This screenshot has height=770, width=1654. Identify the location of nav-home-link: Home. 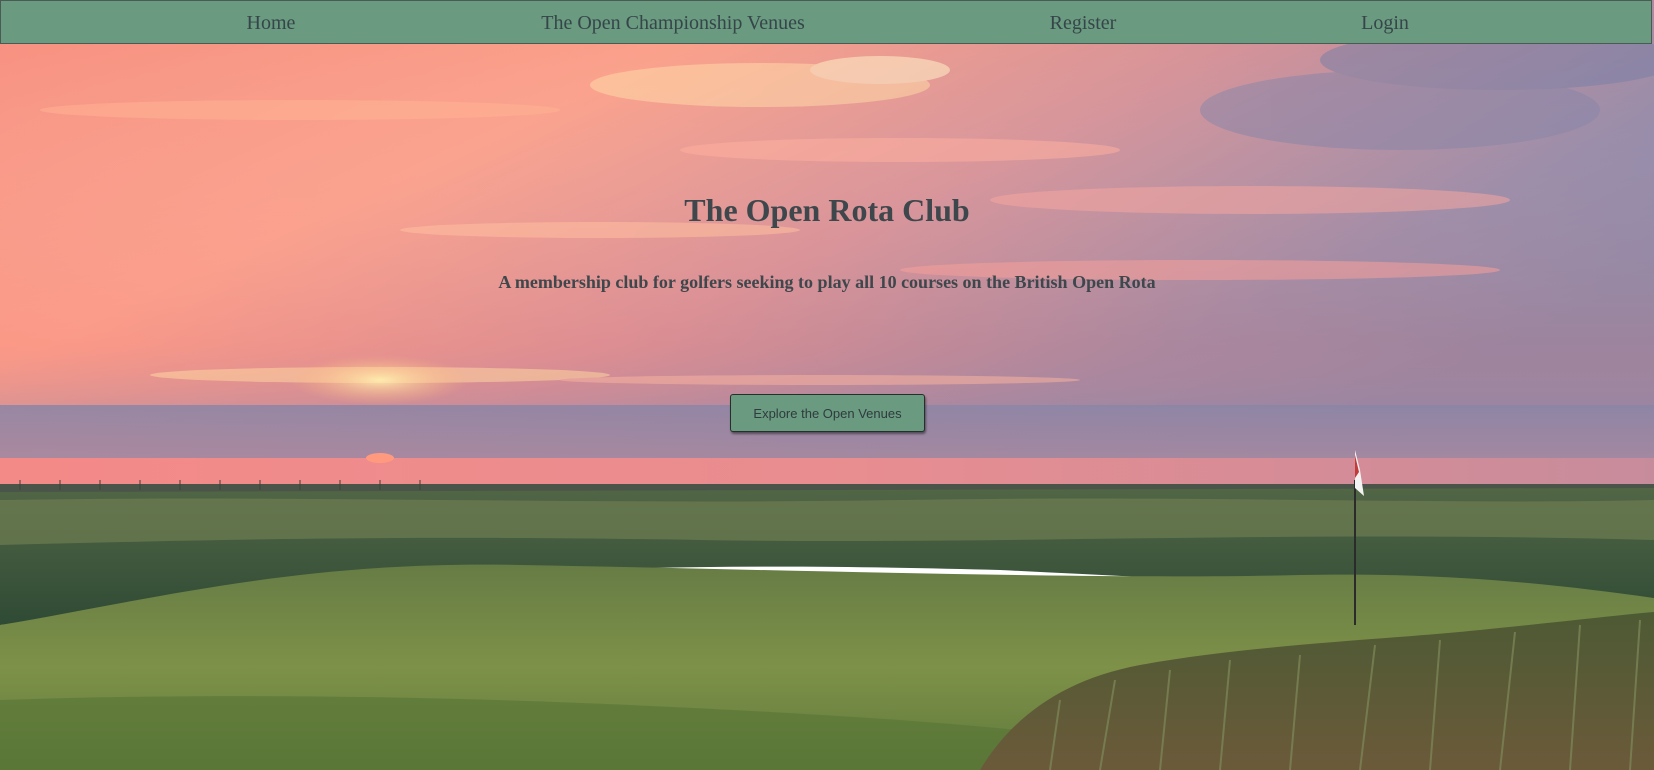
(271, 23).